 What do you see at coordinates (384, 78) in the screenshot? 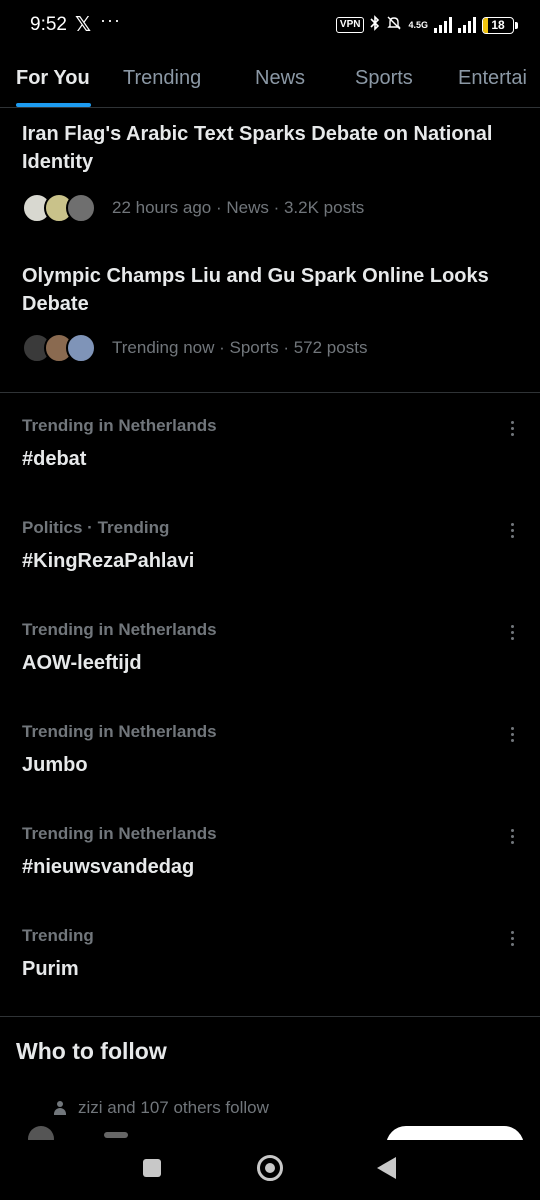
I see `tab-sports: Sports` at bounding box center [384, 78].